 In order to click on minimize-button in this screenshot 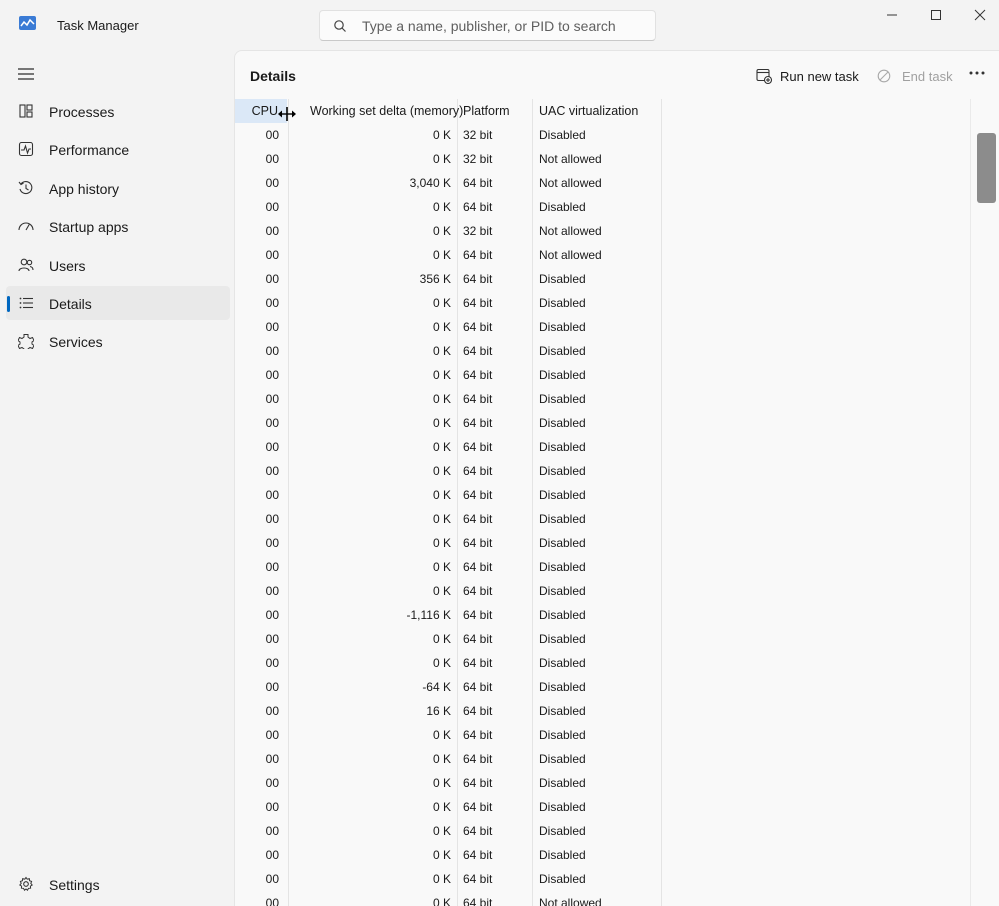, I will do `click(892, 15)`.